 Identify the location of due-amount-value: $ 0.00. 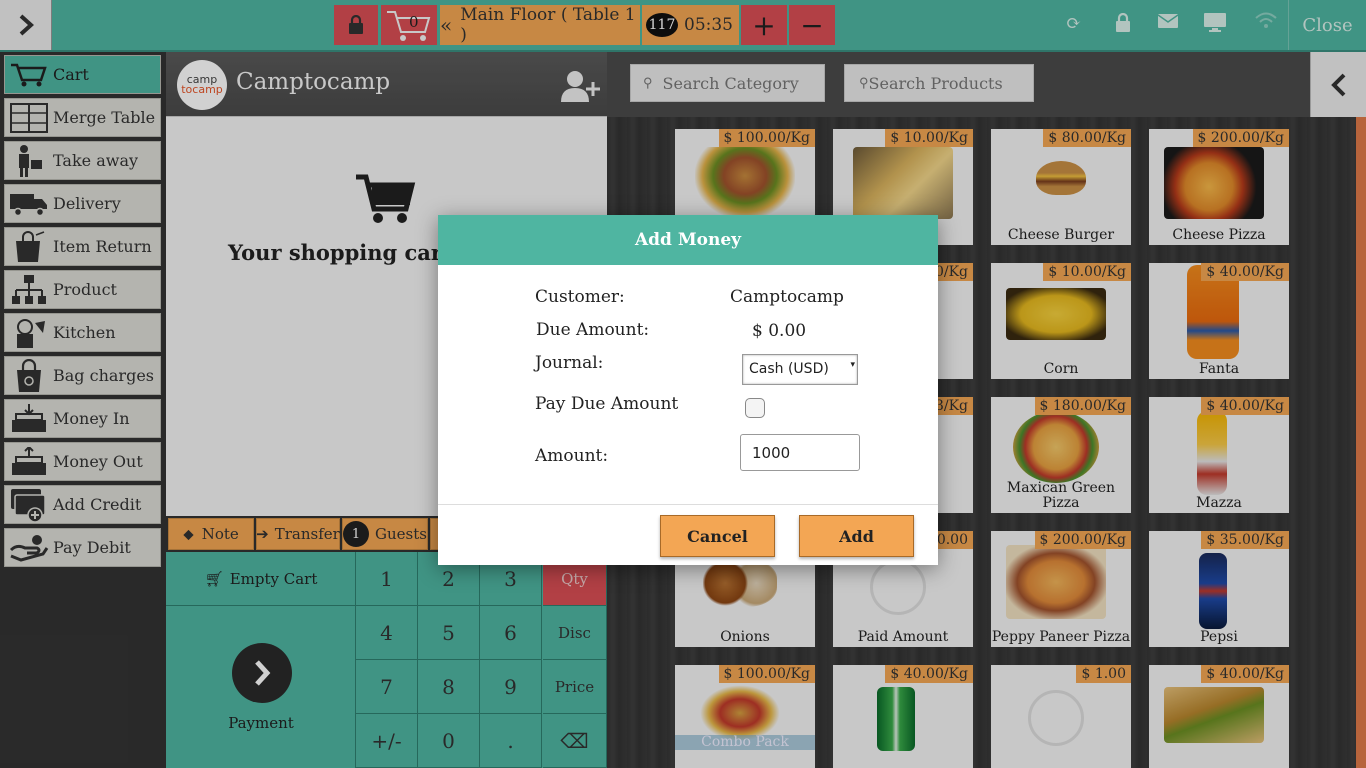
(779, 331).